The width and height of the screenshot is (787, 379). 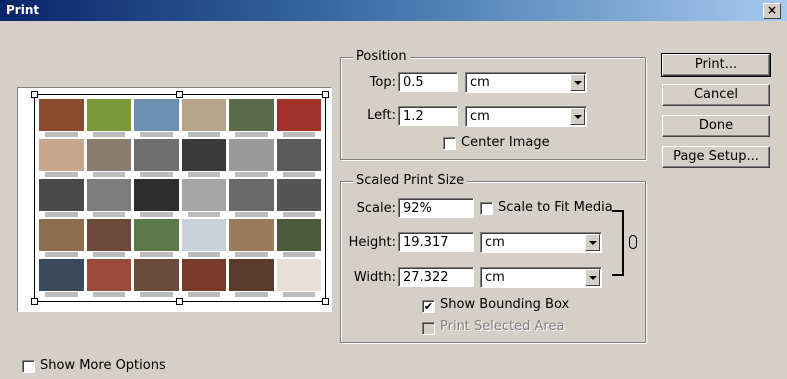 I want to click on height-label: Height:, so click(x=372, y=242).